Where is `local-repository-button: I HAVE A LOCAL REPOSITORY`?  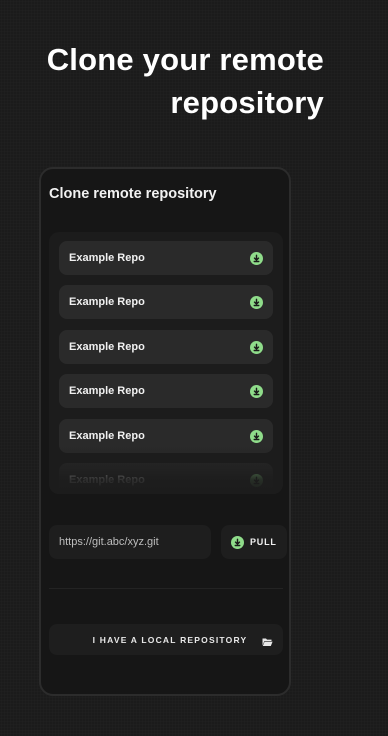 local-repository-button: I HAVE A LOCAL REPOSITORY is located at coordinates (166, 639).